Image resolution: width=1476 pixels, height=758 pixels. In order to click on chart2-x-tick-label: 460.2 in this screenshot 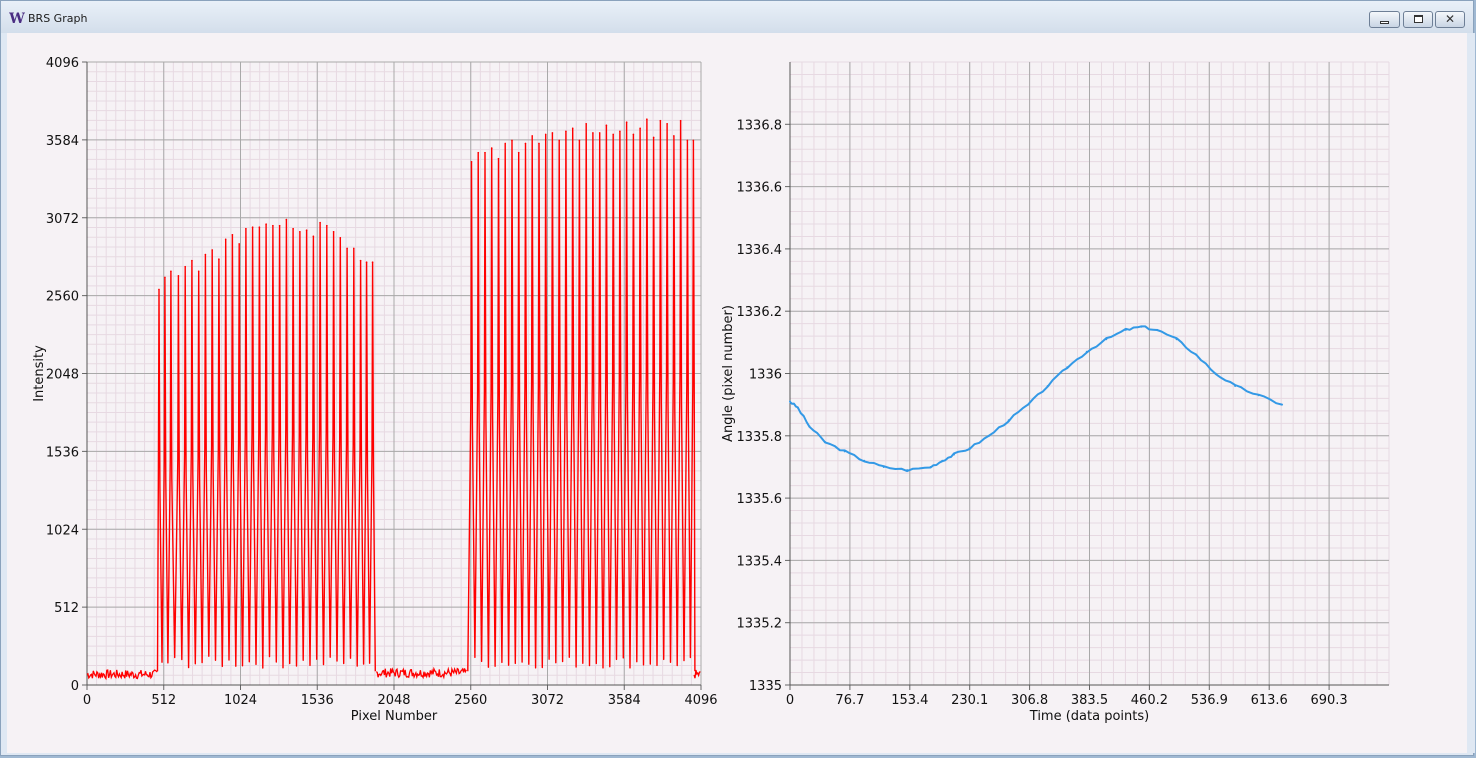, I will do `click(1149, 700)`.